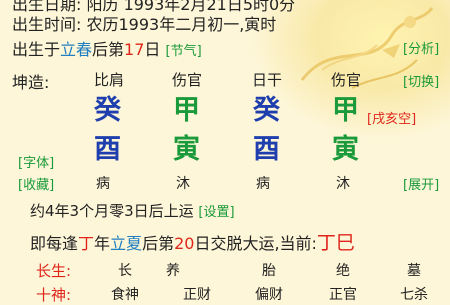 This screenshot has width=450, height=305. Describe the element at coordinates (336, 243) in the screenshot. I see `current-luck: 丁巳` at that location.